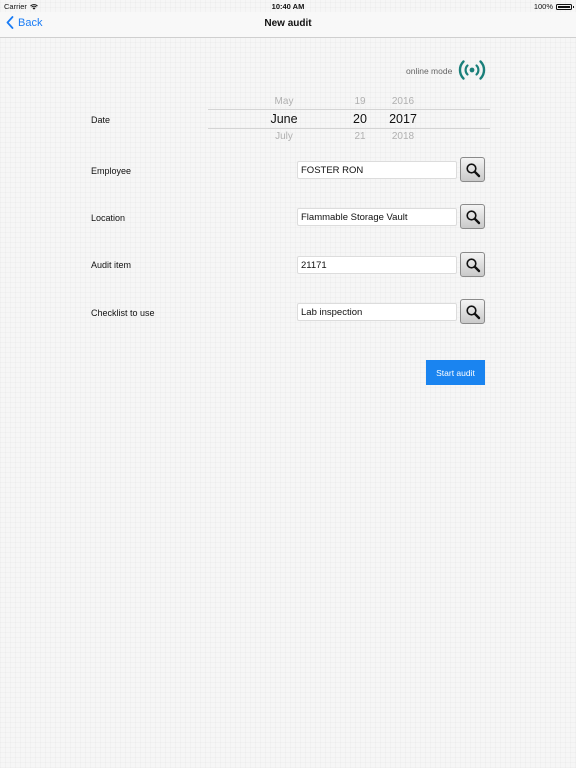 Image resolution: width=576 pixels, height=768 pixels. Describe the element at coordinates (543, 6) in the screenshot. I see `battery-percent: 100%` at that location.